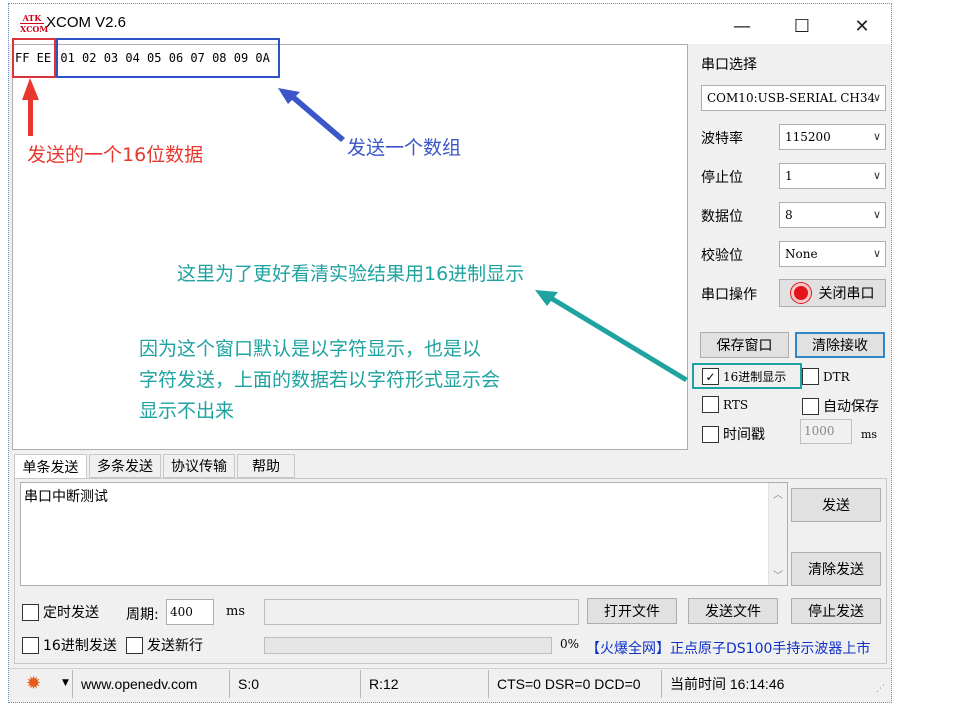  I want to click on send-scrollbar: ︿ ﹀, so click(777, 534).